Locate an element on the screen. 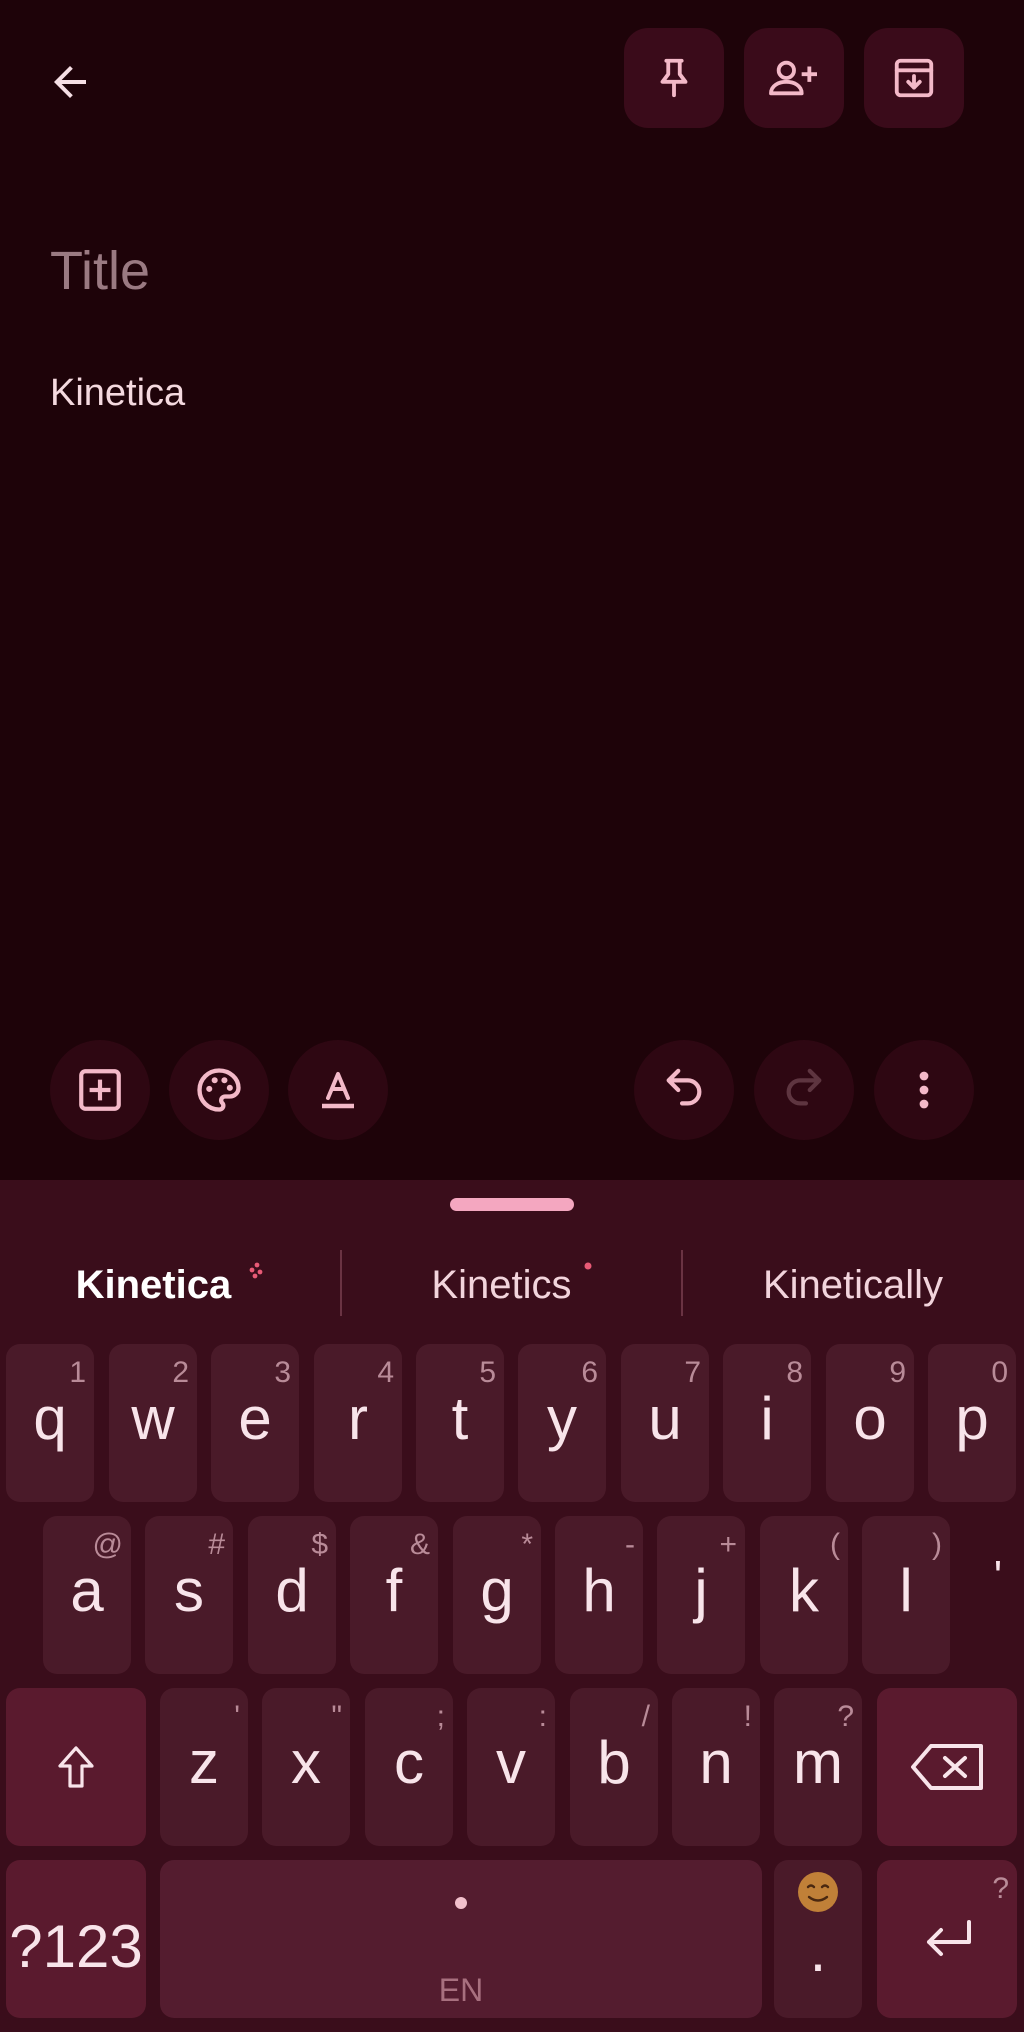  undo-button is located at coordinates (684, 1090).